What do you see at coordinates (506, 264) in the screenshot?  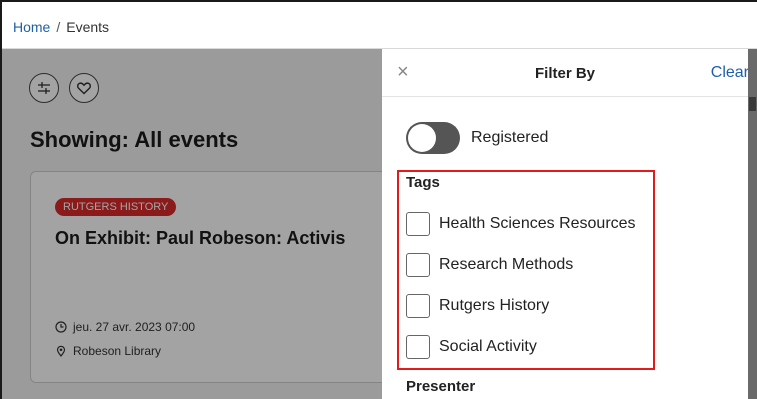 I see `tag-label: Research Methods` at bounding box center [506, 264].